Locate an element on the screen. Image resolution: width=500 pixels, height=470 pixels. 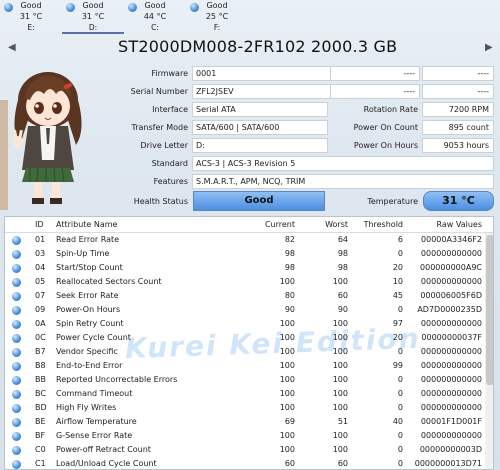
previous-drive-button: ◀ is located at coordinates (12, 47).